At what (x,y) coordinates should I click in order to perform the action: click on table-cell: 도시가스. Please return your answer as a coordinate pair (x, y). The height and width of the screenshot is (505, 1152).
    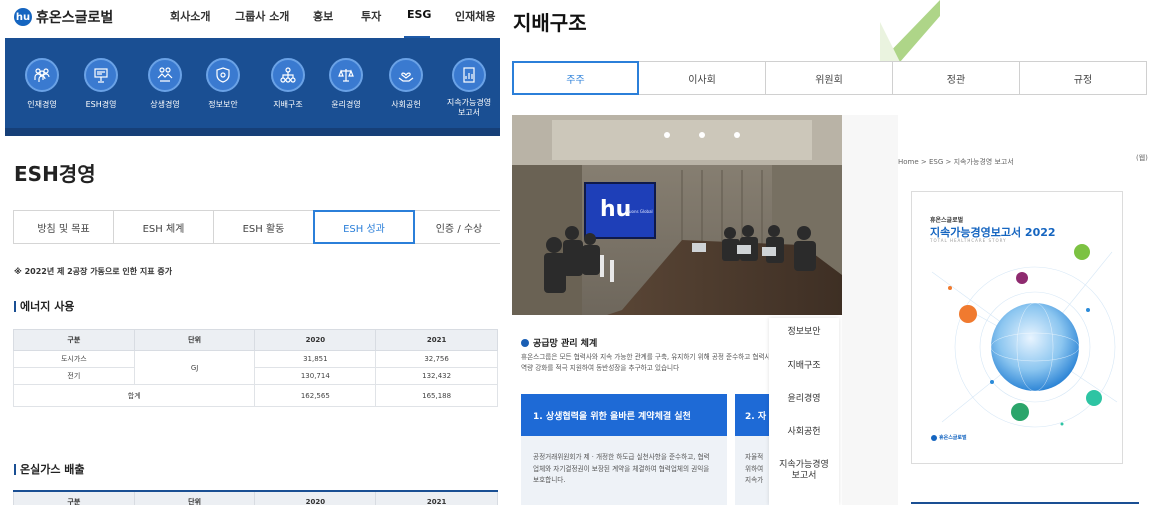
    Looking at the image, I should click on (74, 359).